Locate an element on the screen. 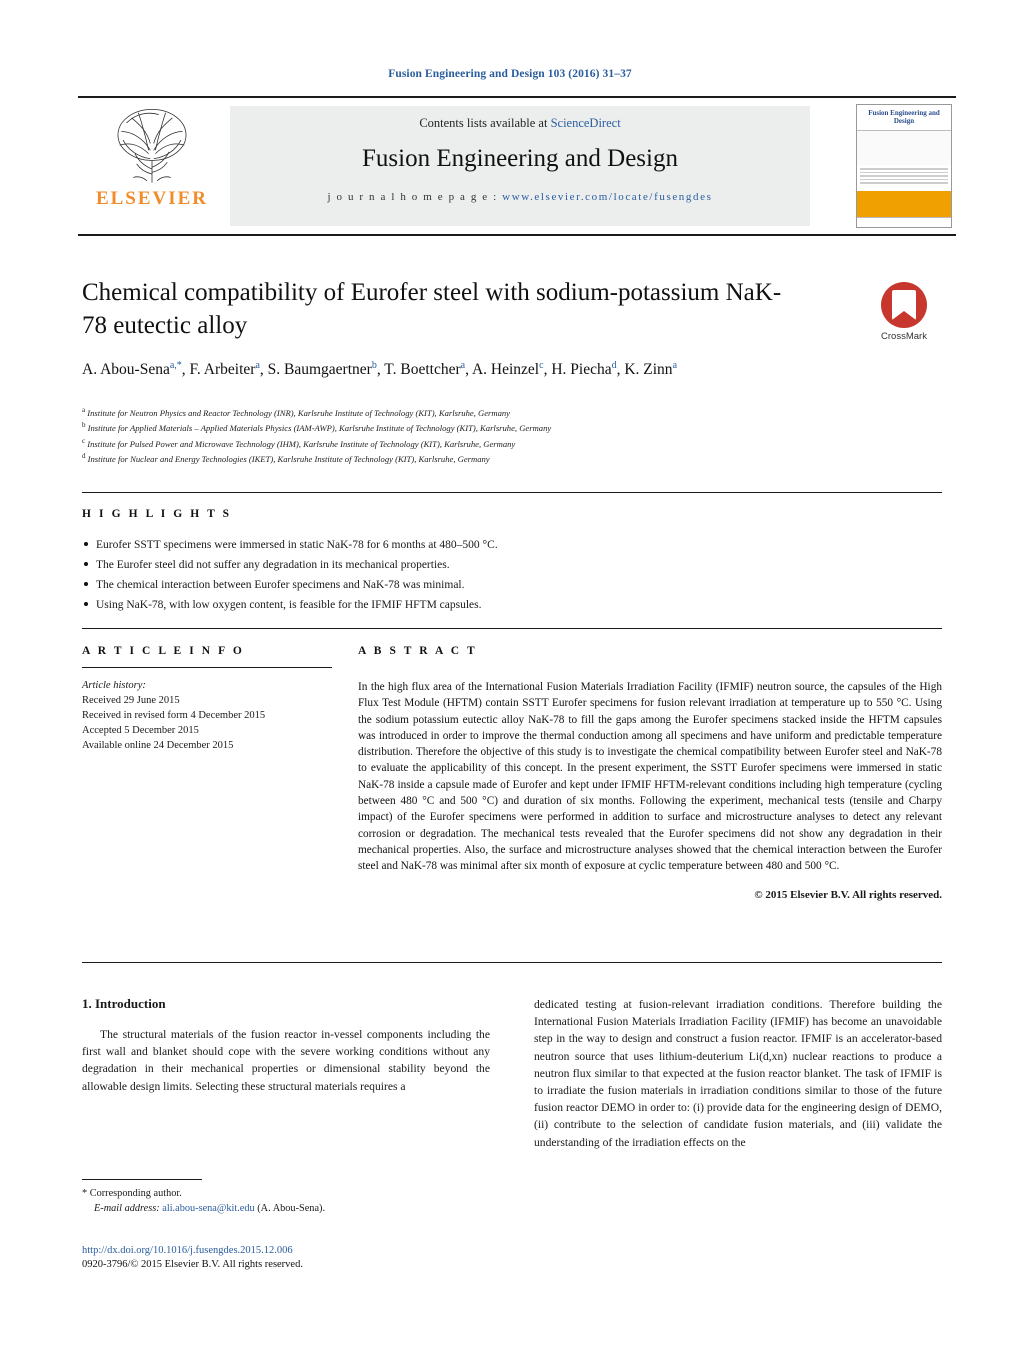 Image resolution: width=1020 pixels, height=1351 pixels. homepage-prefix: j o u r n a l h o m e p a g e : is located at coordinates (415, 197).